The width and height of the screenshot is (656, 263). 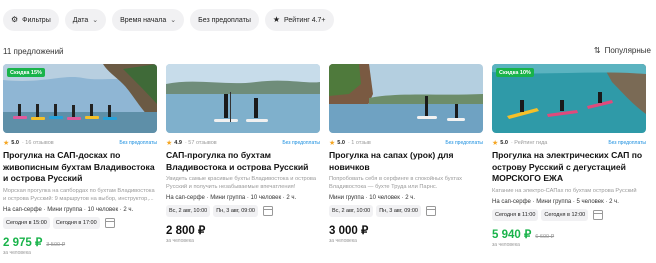 What do you see at coordinates (80, 20) in the screenshot?
I see `date-filter-label: Дата` at bounding box center [80, 20].